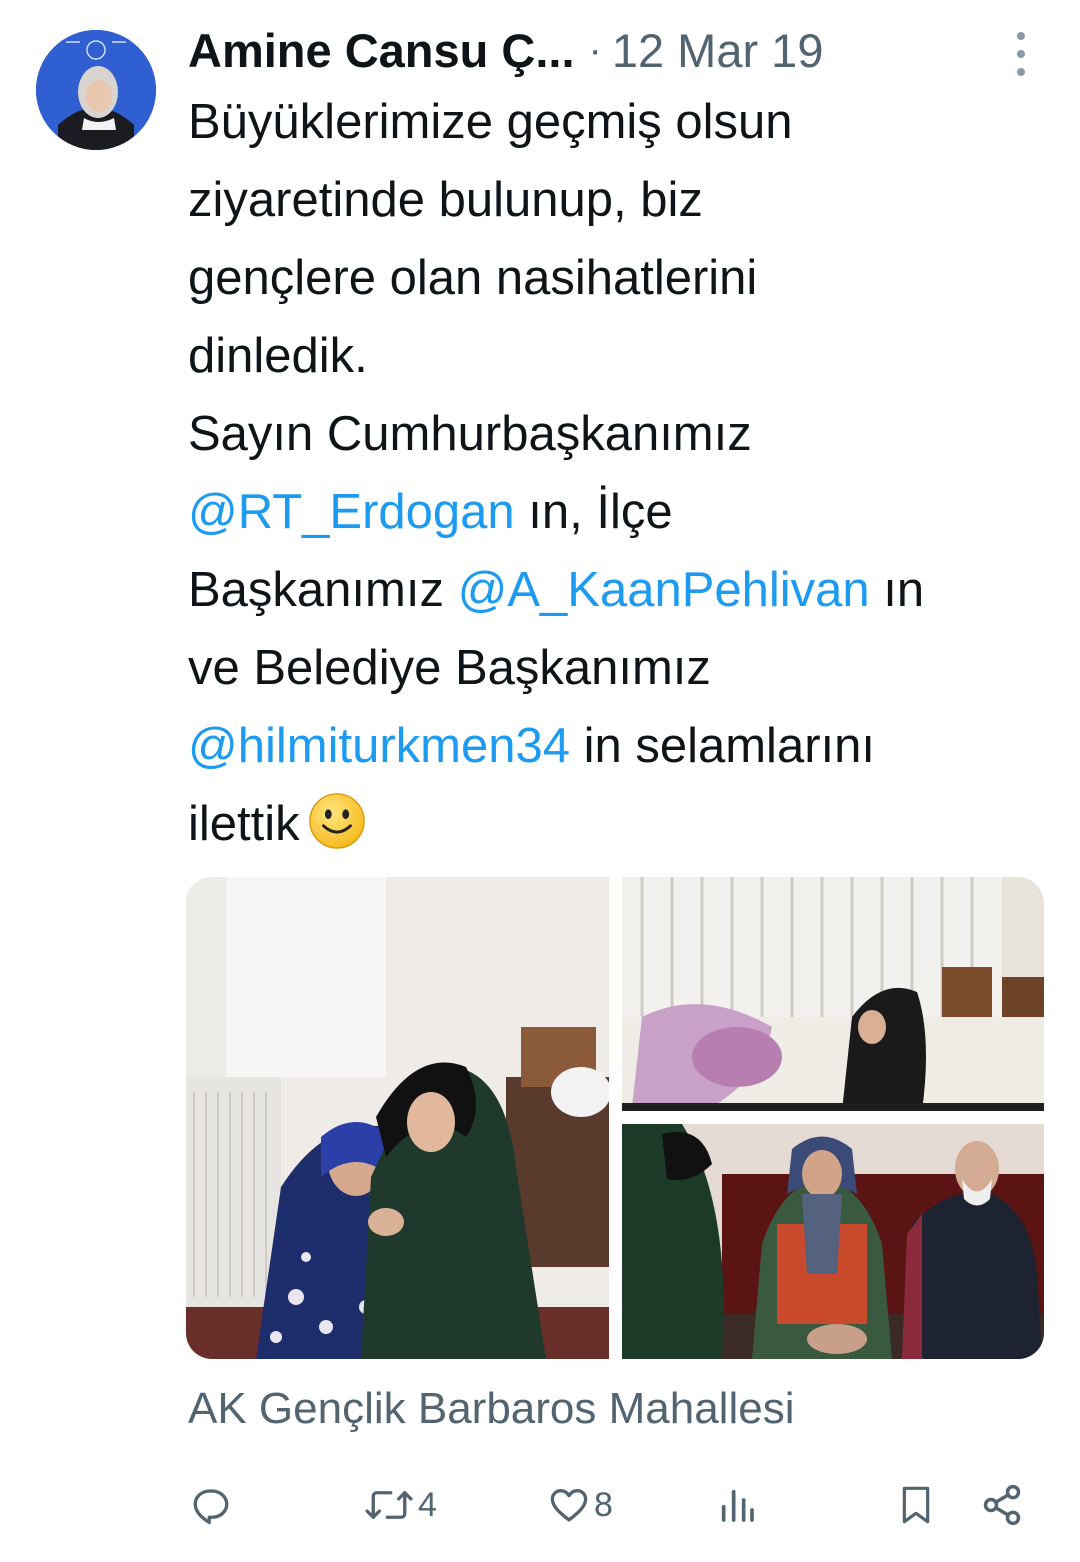  I want to click on text-line: gençlere olan nasihatlerini, so click(473, 278).